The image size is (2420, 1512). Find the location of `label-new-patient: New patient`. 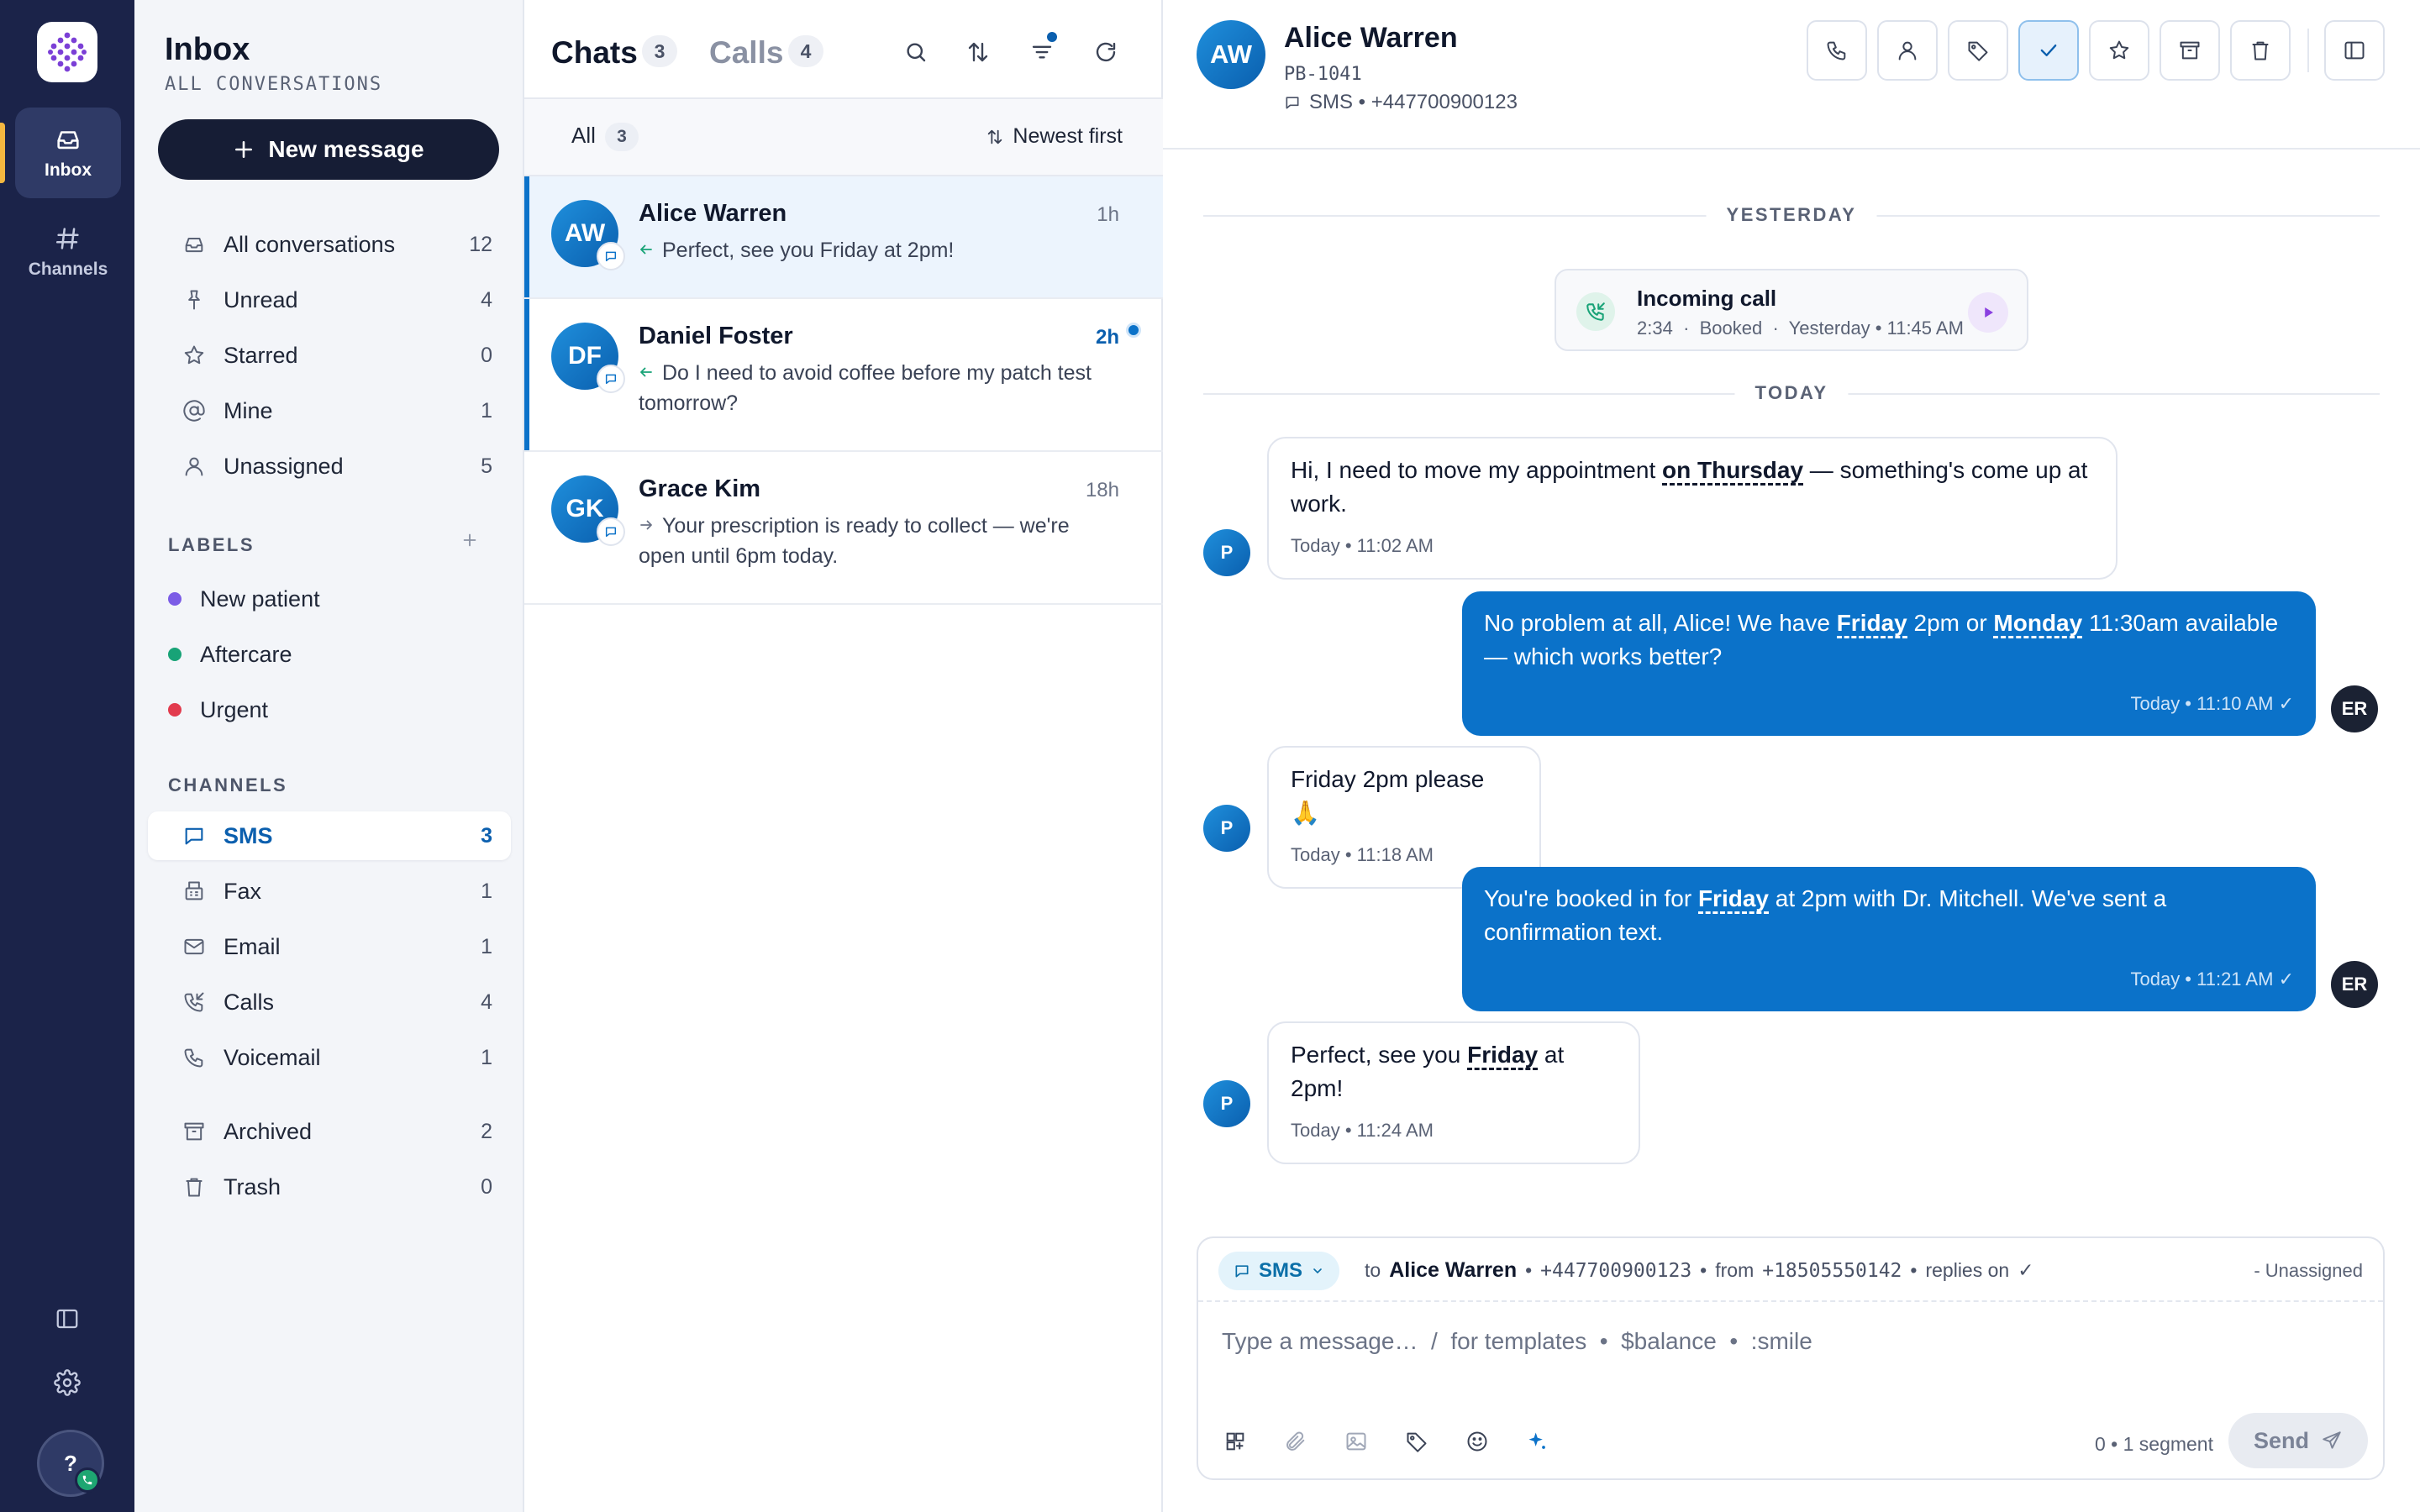

label-new-patient: New patient is located at coordinates (244, 599).